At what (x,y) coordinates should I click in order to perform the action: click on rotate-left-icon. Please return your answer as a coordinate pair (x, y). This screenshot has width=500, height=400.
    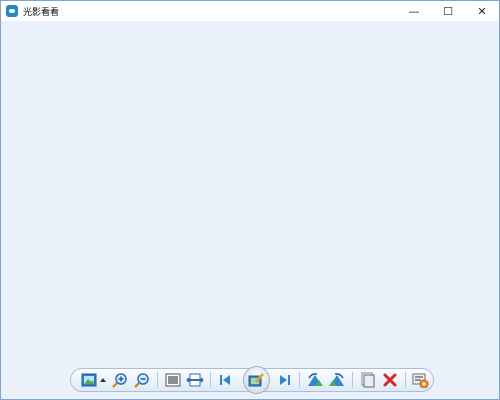
    Looking at the image, I should click on (315, 379).